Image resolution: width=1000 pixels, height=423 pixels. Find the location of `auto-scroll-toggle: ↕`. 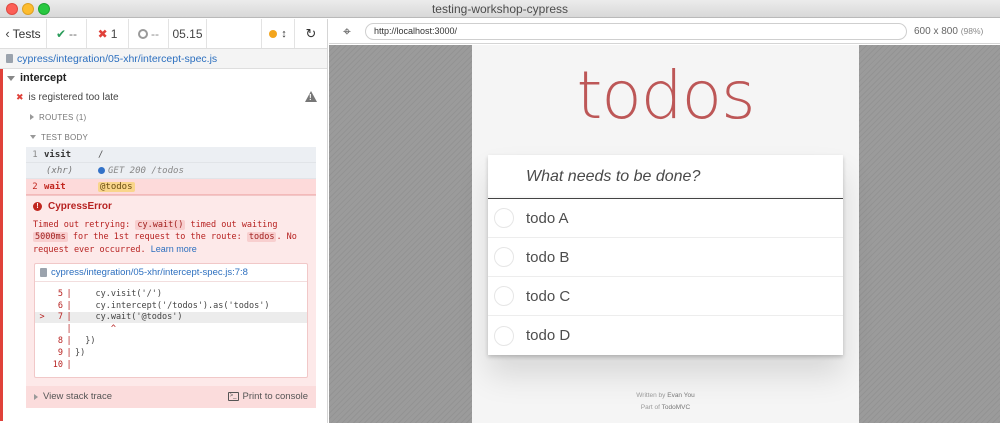

auto-scroll-toggle: ↕ is located at coordinates (278, 33).